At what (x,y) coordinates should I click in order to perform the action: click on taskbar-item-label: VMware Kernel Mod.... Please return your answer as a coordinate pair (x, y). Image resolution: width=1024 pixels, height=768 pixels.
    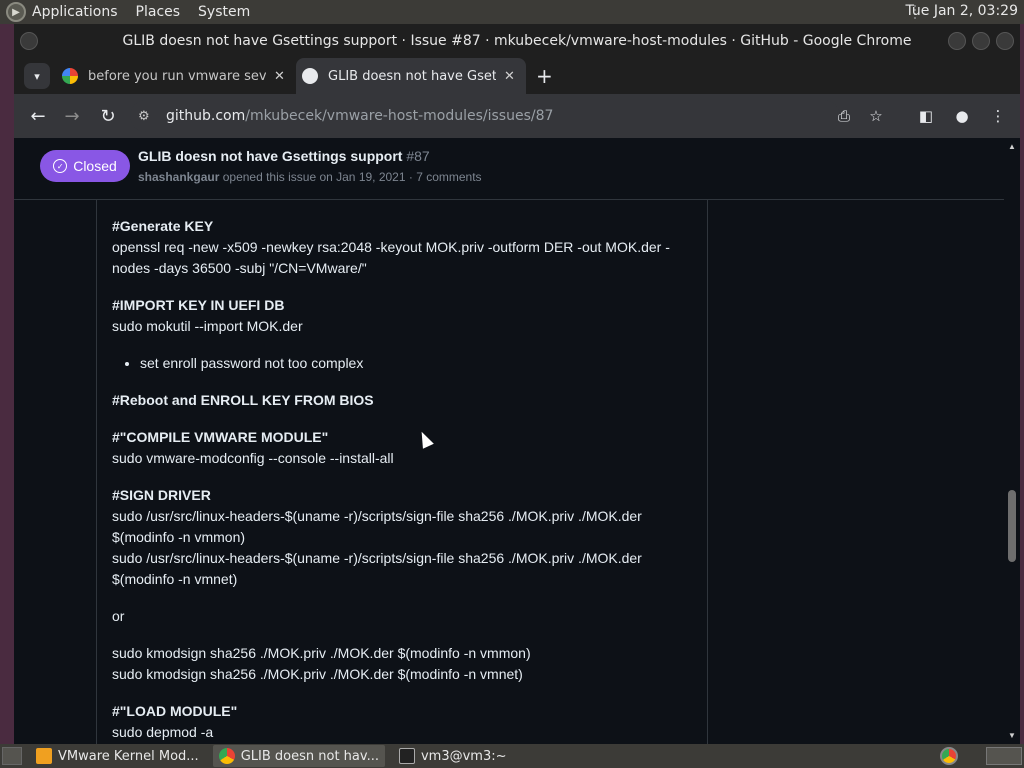
    Looking at the image, I should click on (128, 756).